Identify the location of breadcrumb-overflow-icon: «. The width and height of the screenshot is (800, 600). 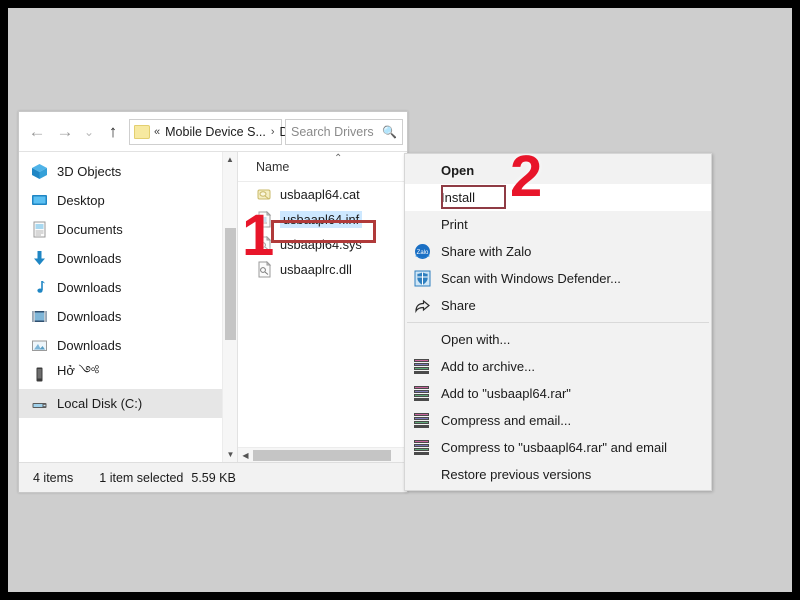
(157, 132).